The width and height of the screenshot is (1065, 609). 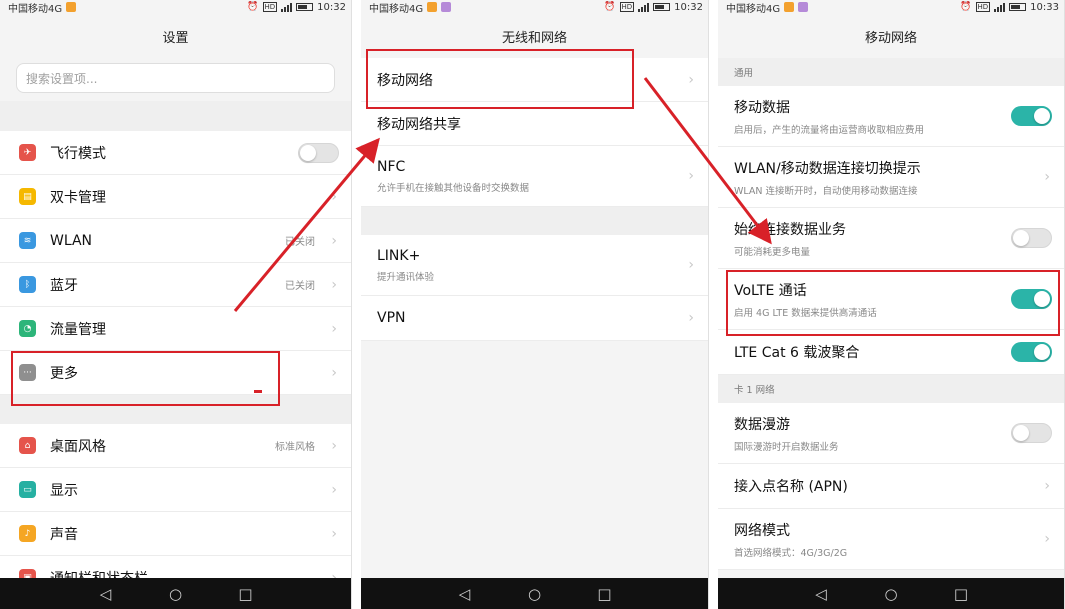 I want to click on item-value: 已关闭, so click(x=300, y=242).